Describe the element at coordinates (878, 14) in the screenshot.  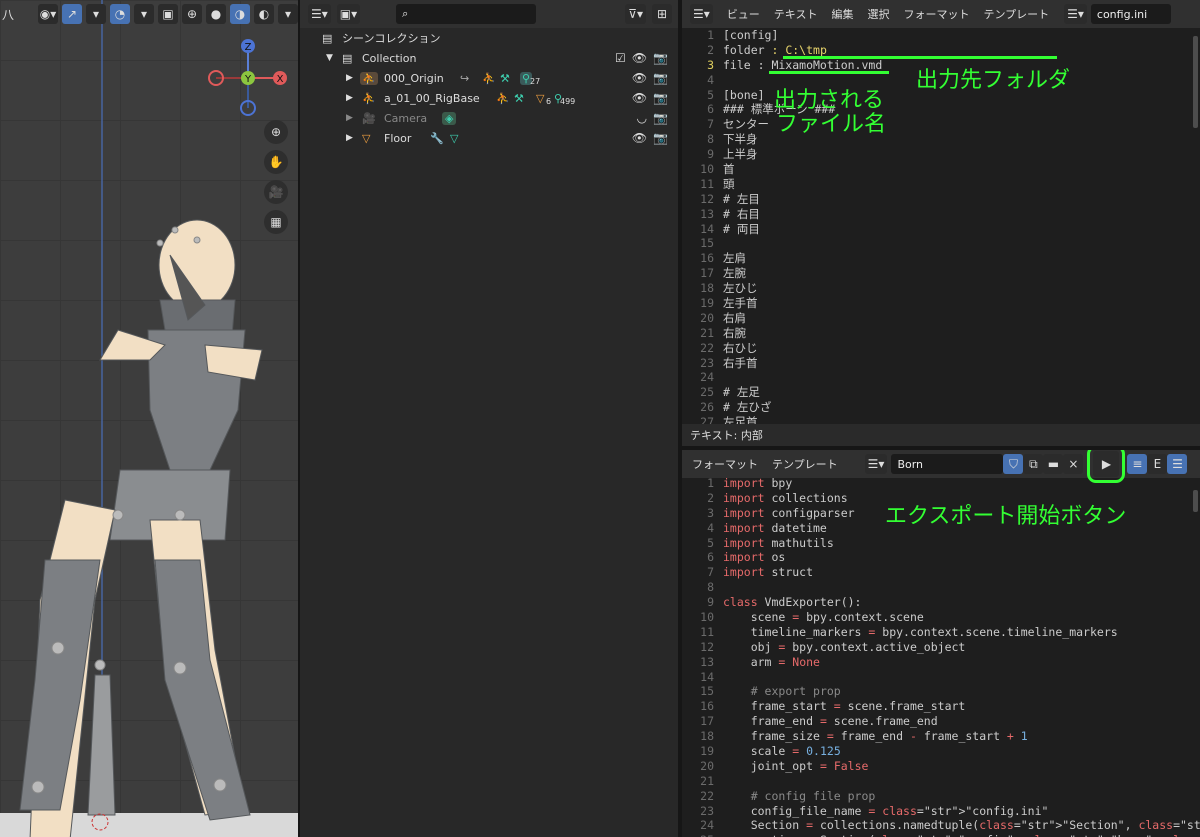
I see `menu-select: 選択` at that location.